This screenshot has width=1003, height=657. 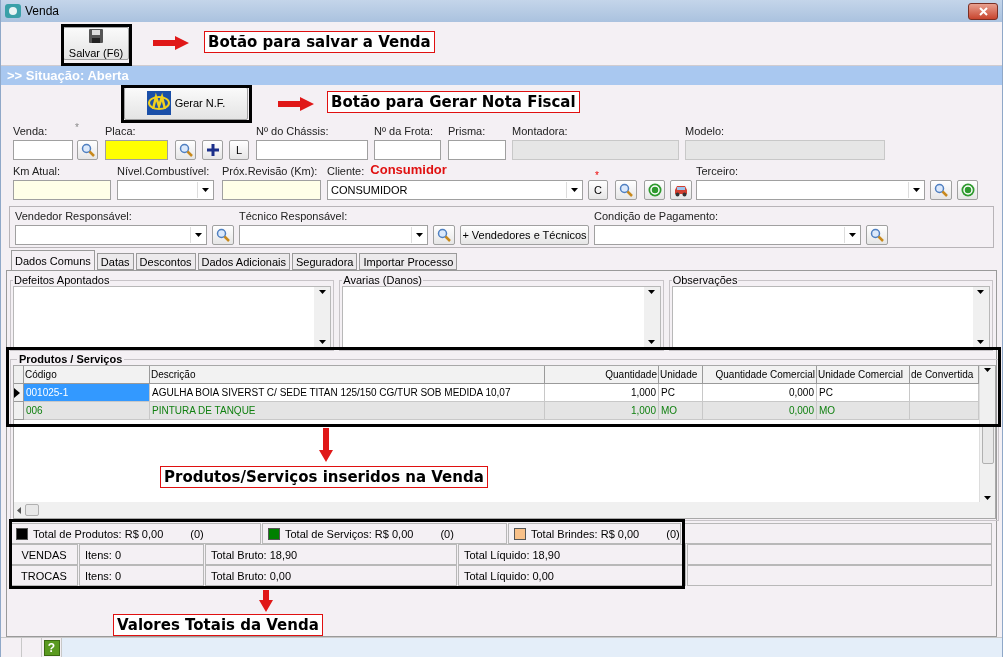 What do you see at coordinates (369, 190) in the screenshot?
I see `dropdown-value: CONSUMIDOR` at bounding box center [369, 190].